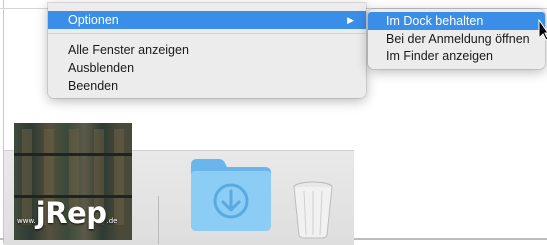 The image size is (547, 245). Describe the element at coordinates (350, 20) in the screenshot. I see `submenu-arrow-icon: ▶` at that location.